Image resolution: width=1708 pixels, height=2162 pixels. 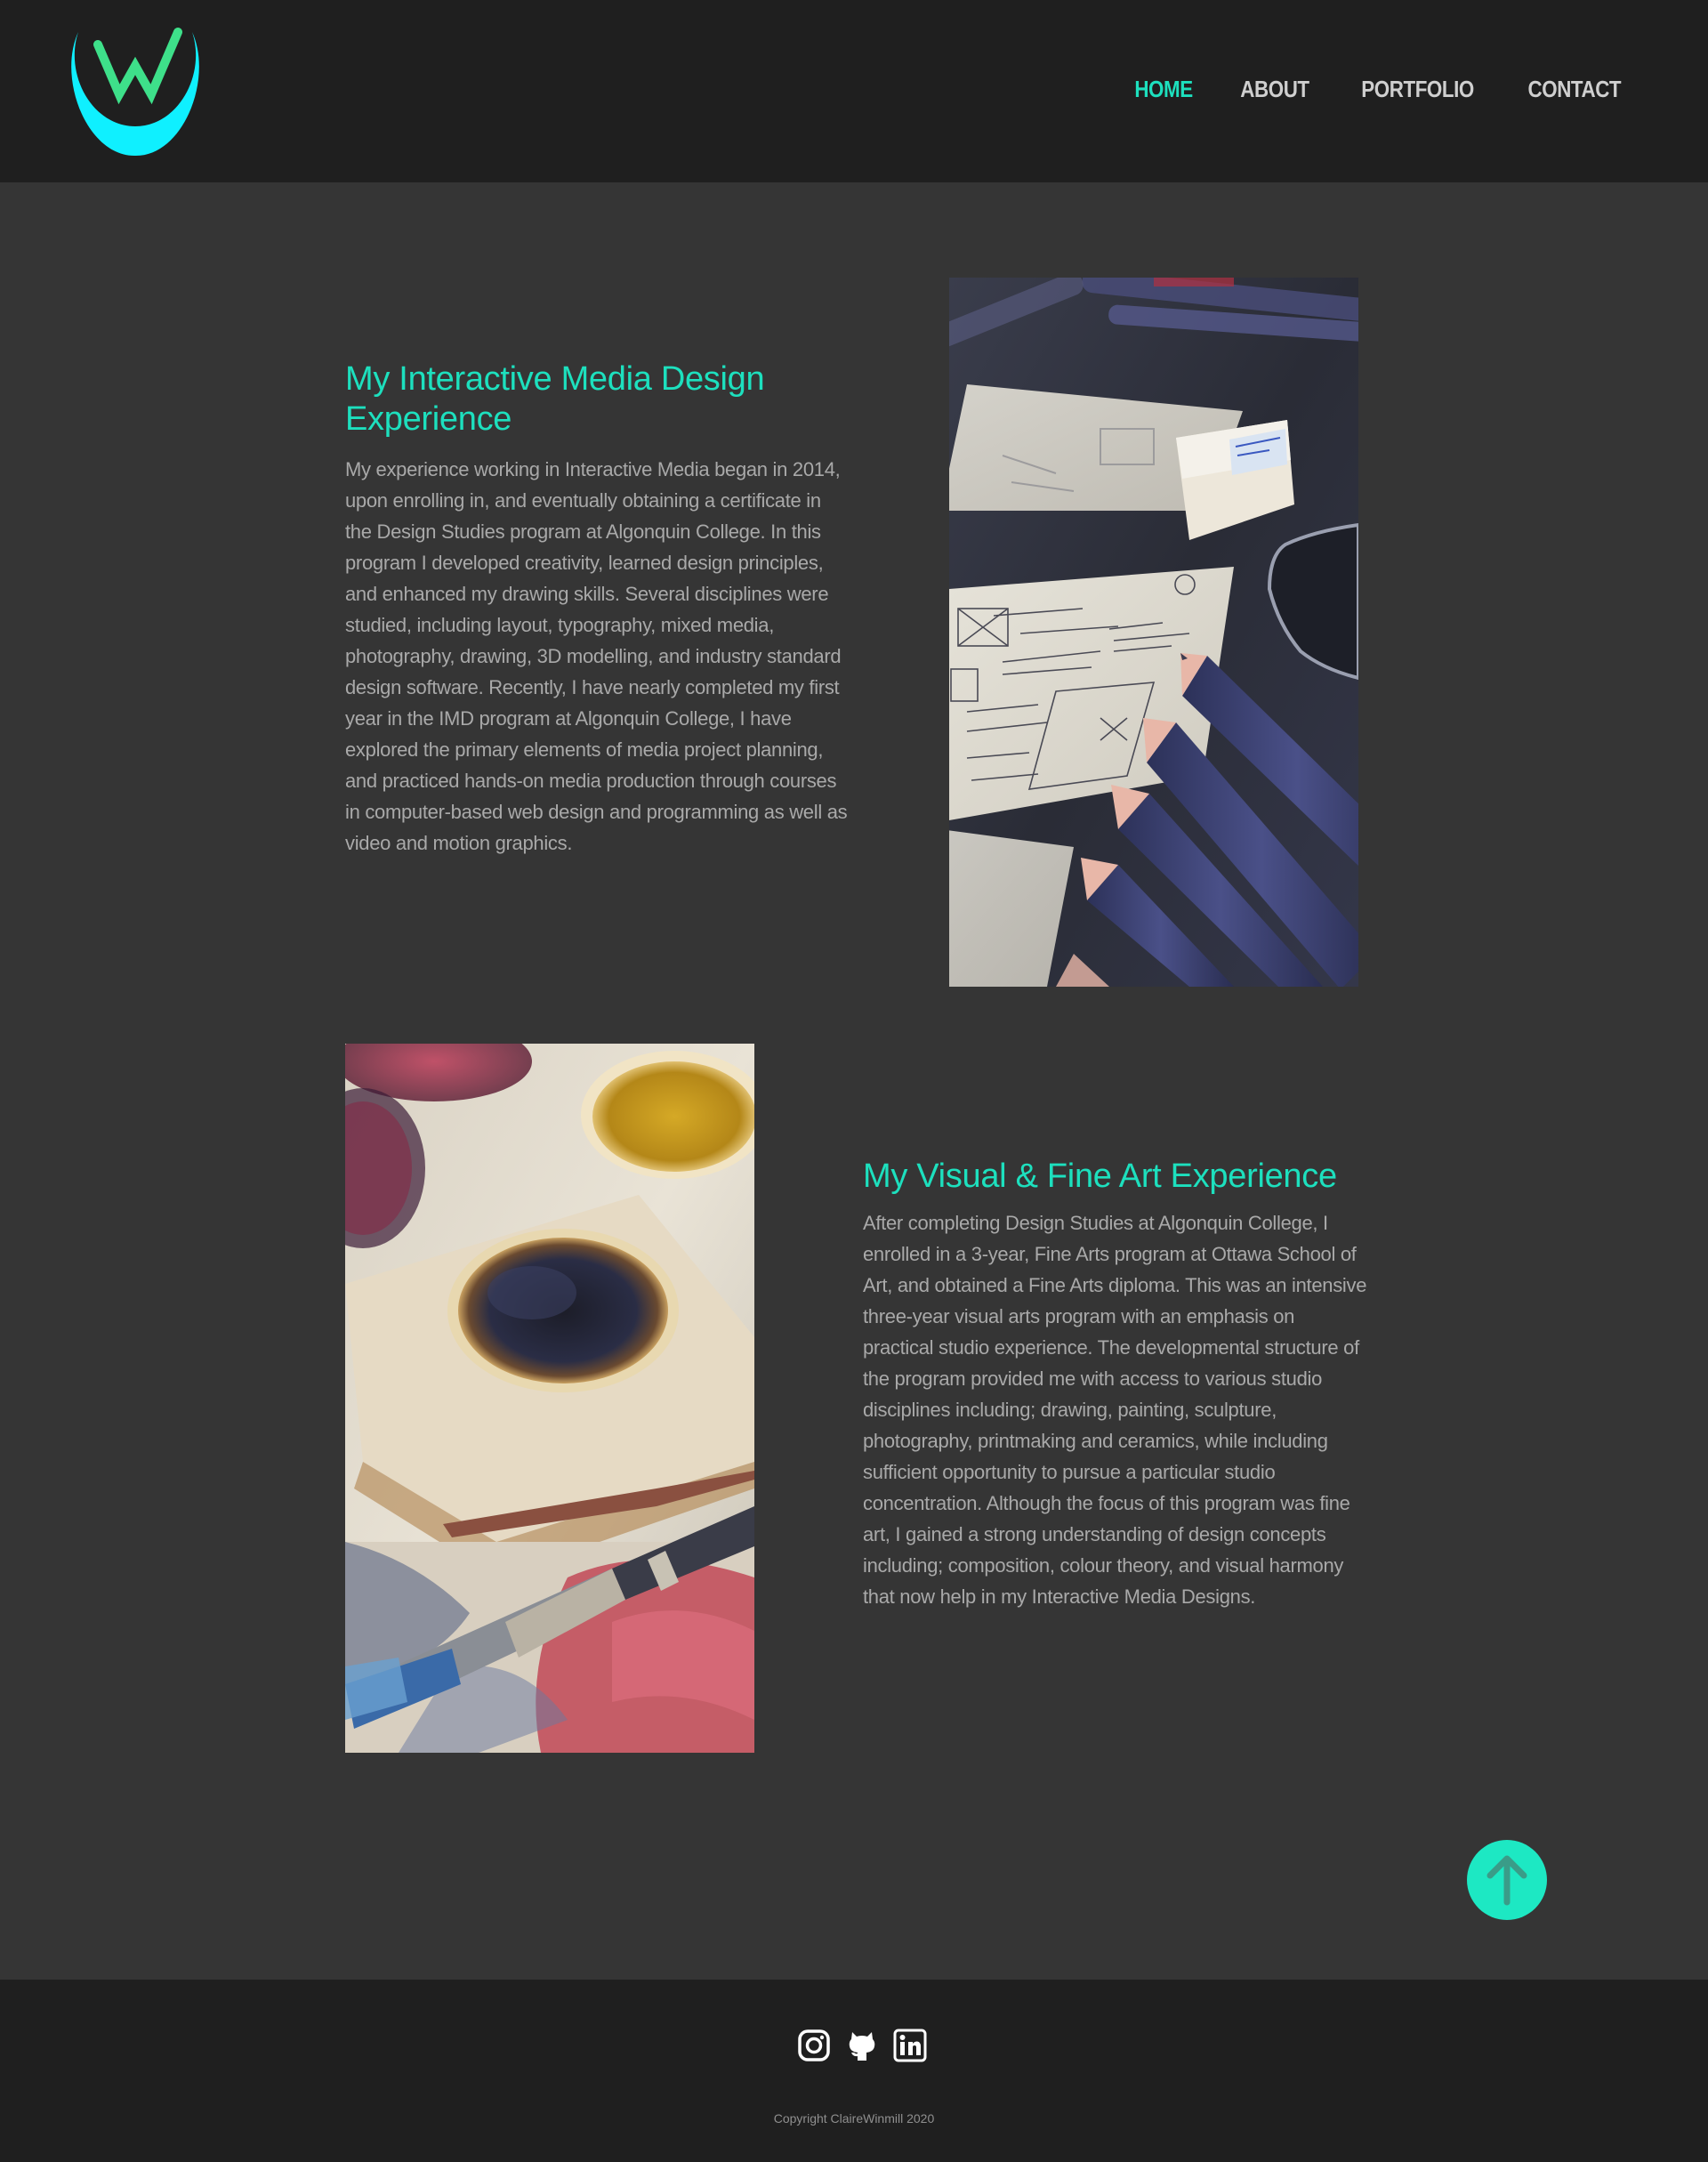 I want to click on github-icon, so click(x=862, y=2047).